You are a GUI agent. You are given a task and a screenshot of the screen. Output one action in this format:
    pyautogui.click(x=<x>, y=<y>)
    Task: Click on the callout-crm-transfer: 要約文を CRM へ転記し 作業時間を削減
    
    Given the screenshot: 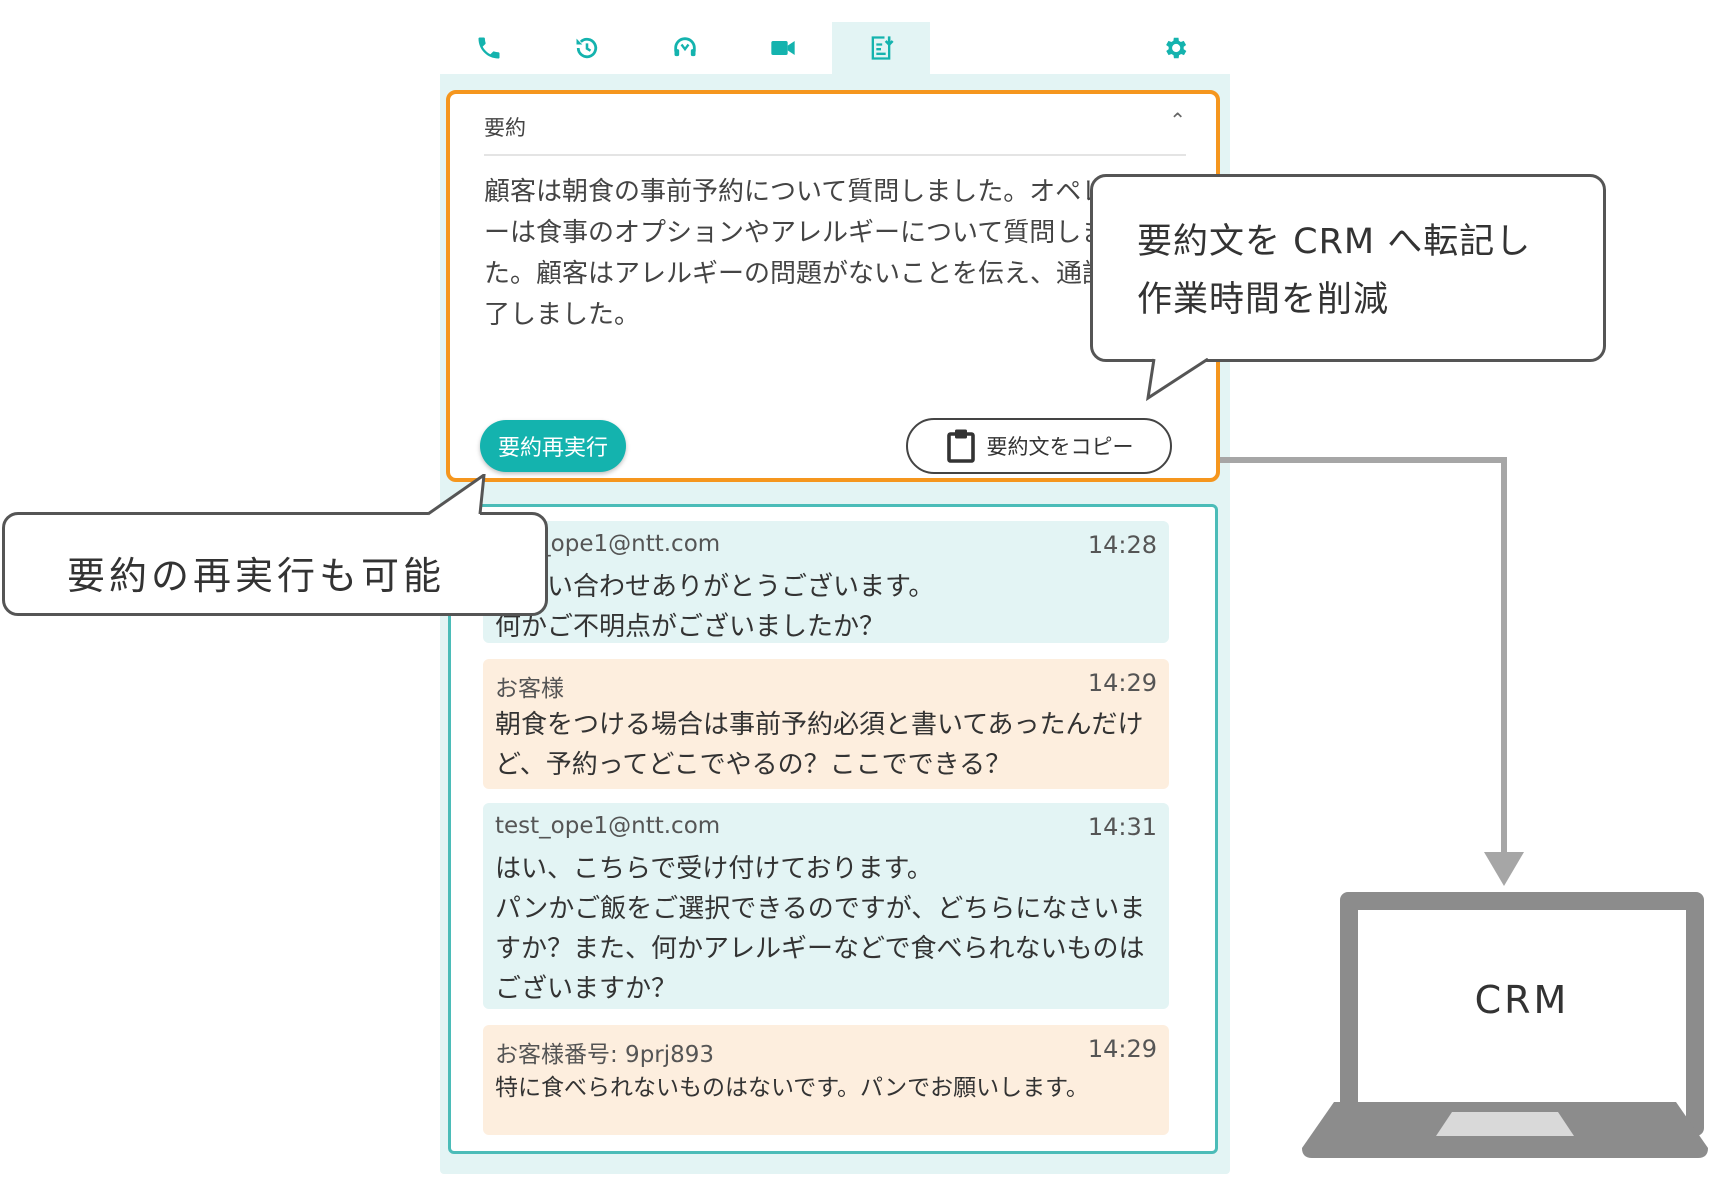 What is the action you would take?
    pyautogui.click(x=1348, y=268)
    